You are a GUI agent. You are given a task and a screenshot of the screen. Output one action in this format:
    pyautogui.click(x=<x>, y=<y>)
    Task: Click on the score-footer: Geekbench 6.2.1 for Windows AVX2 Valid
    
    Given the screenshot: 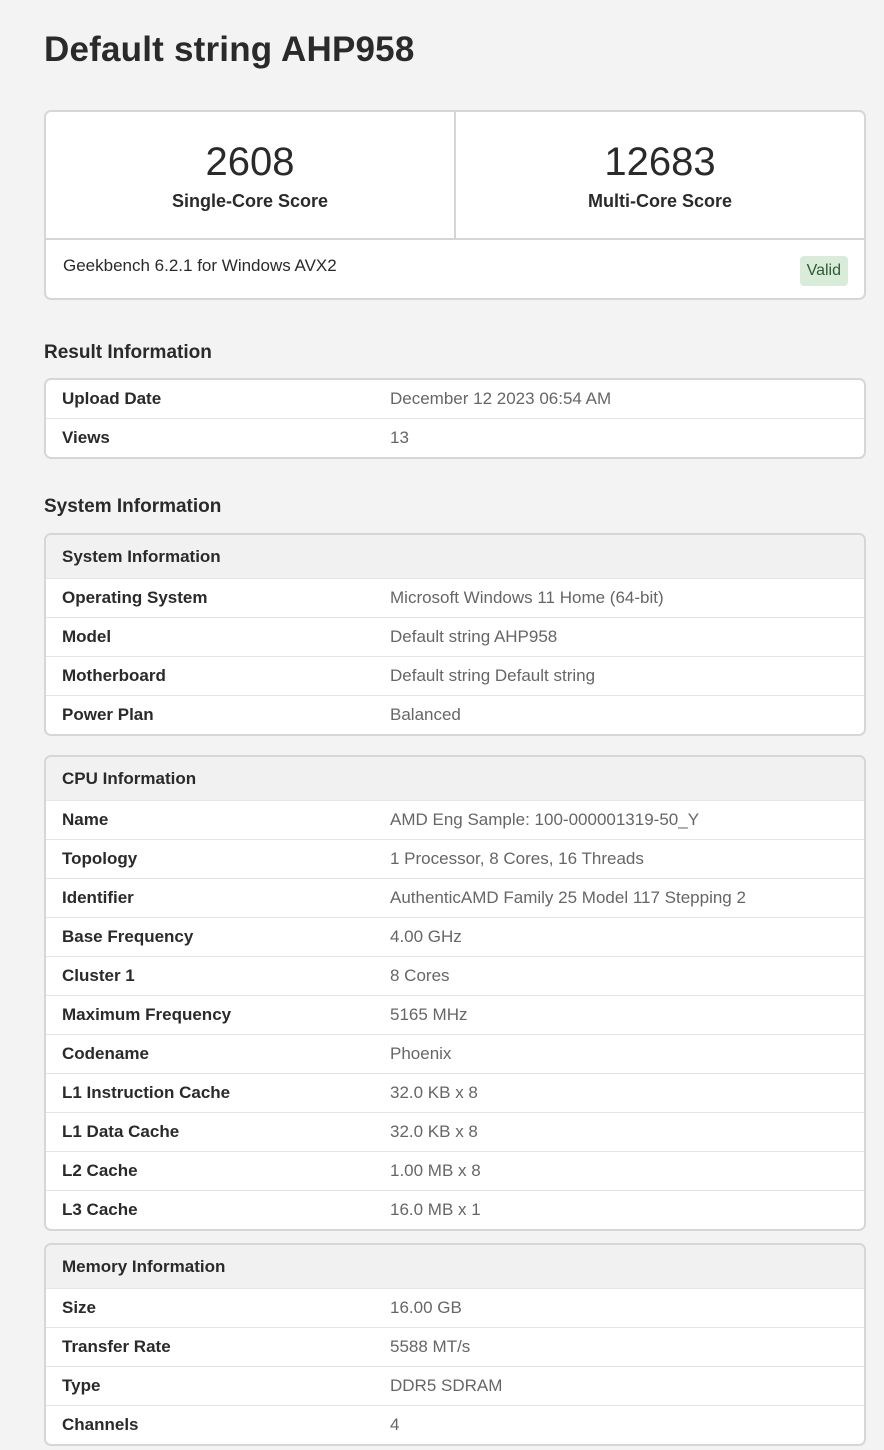 What is the action you would take?
    pyautogui.click(x=455, y=269)
    